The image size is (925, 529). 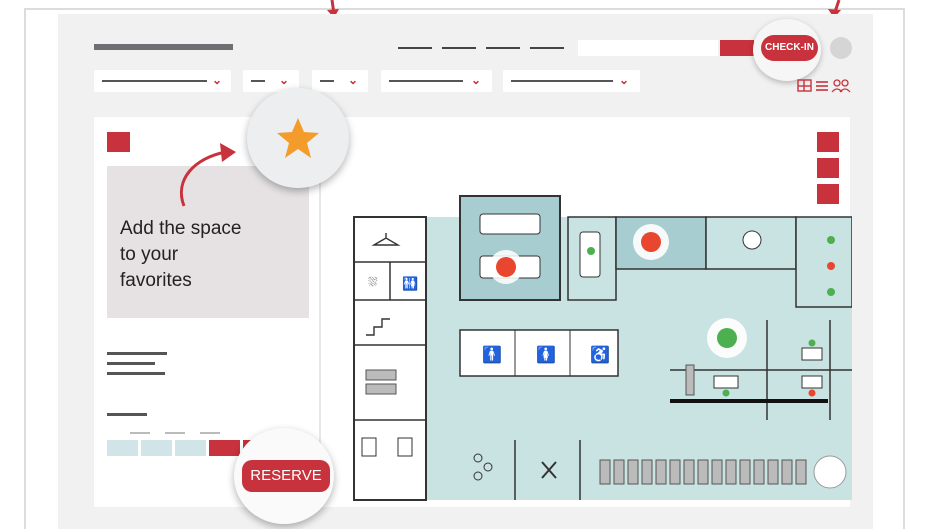 What do you see at coordinates (804, 85) in the screenshot?
I see `floorplan-icon` at bounding box center [804, 85].